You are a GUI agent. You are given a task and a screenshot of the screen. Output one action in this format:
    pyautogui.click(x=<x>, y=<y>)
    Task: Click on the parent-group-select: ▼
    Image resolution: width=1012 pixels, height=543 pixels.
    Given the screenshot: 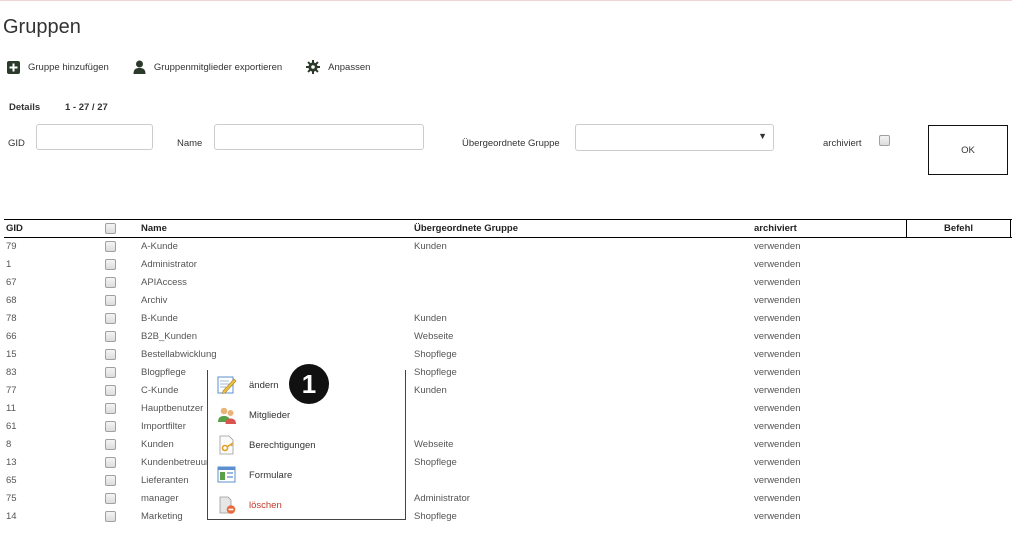 What is the action you would take?
    pyautogui.click(x=674, y=137)
    